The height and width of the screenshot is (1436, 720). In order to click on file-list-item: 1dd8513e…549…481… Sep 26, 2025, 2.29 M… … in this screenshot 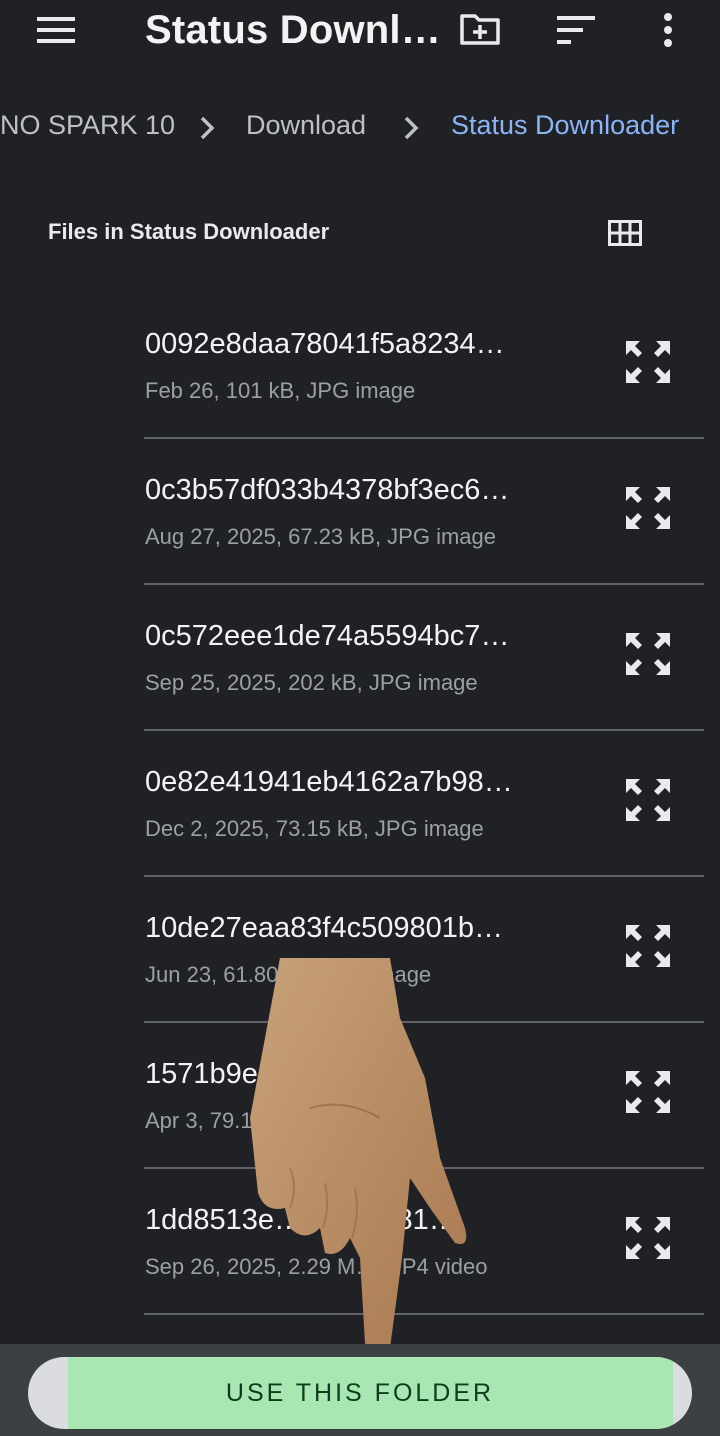, I will do `click(360, 1241)`.